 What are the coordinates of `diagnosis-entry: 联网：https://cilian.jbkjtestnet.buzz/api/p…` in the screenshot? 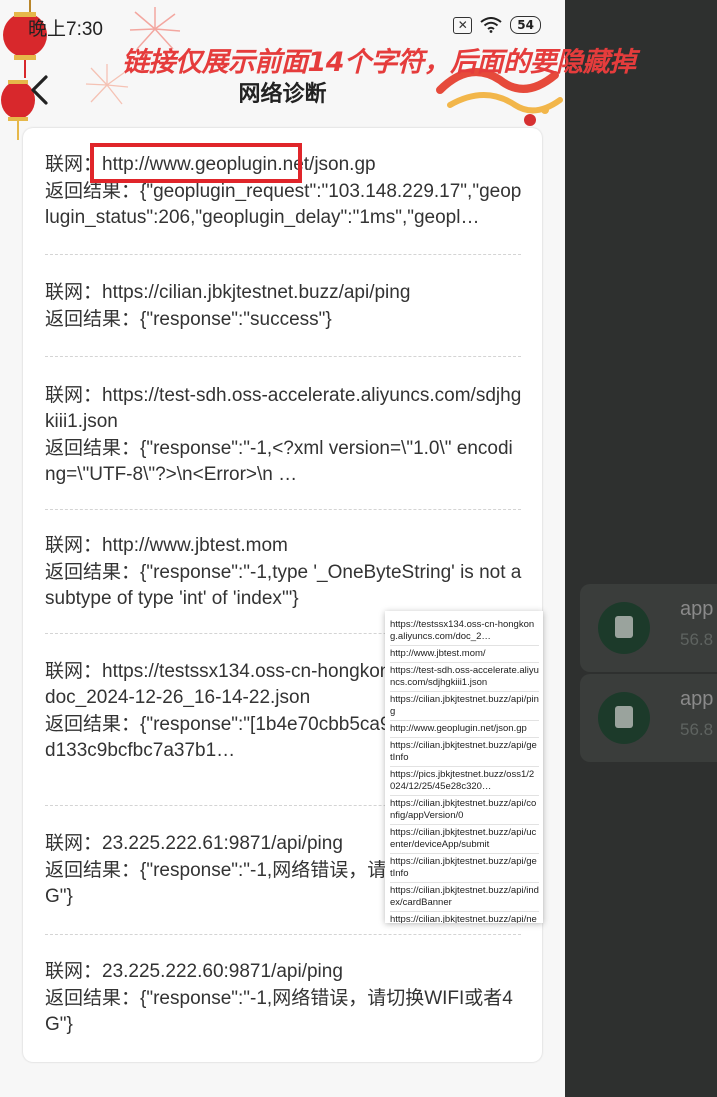 It's located at (284, 306).